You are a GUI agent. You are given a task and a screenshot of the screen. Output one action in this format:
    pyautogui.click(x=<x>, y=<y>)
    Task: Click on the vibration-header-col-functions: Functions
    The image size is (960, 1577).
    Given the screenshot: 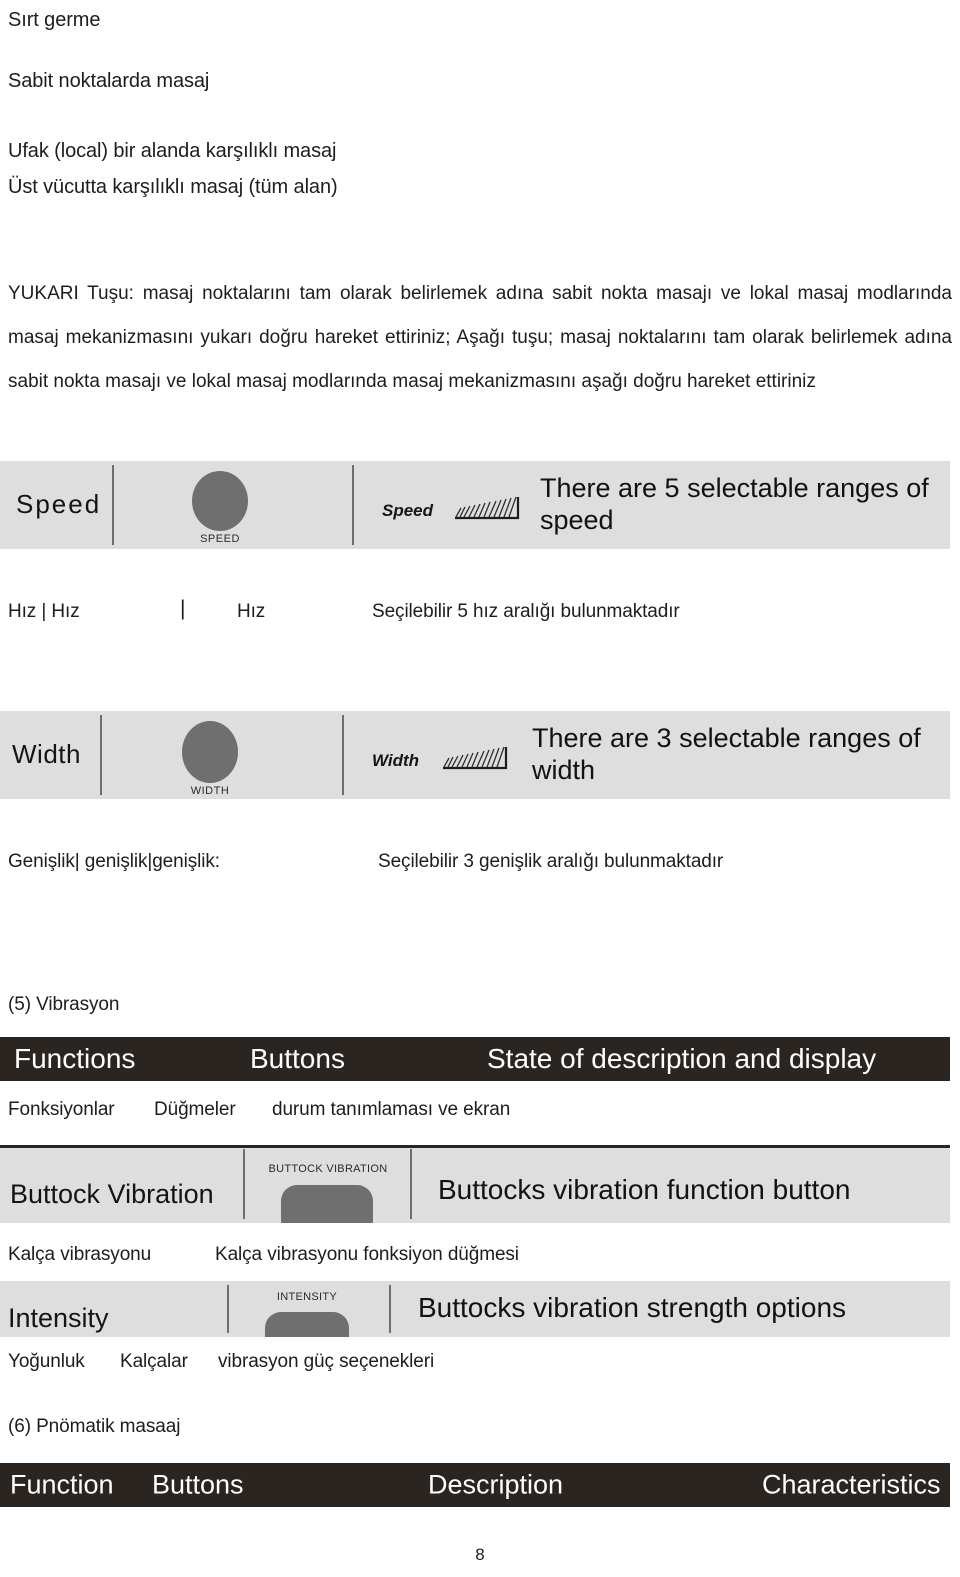 What is the action you would take?
    pyautogui.click(x=75, y=1058)
    